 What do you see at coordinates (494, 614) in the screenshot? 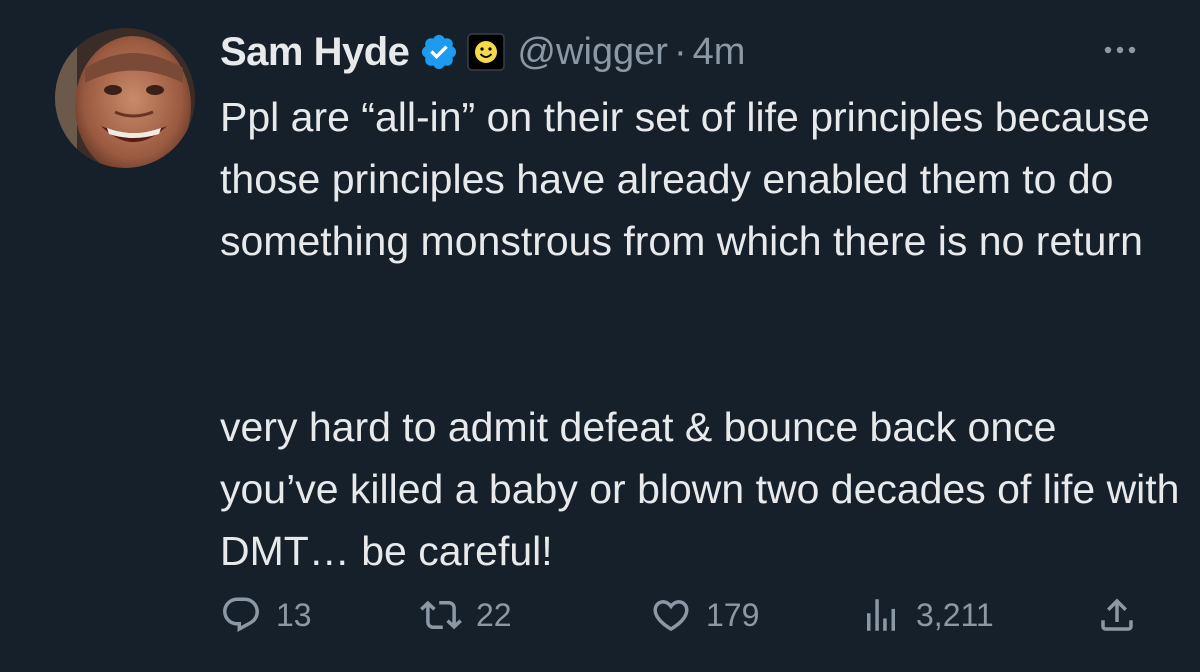
I see `repost-count: 22` at bounding box center [494, 614].